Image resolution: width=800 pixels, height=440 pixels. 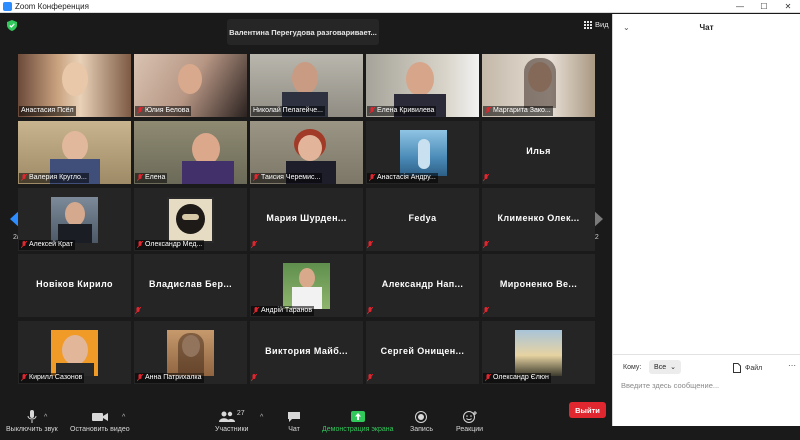 I want to click on participant-tile: Елена Кривилева, so click(x=422, y=85).